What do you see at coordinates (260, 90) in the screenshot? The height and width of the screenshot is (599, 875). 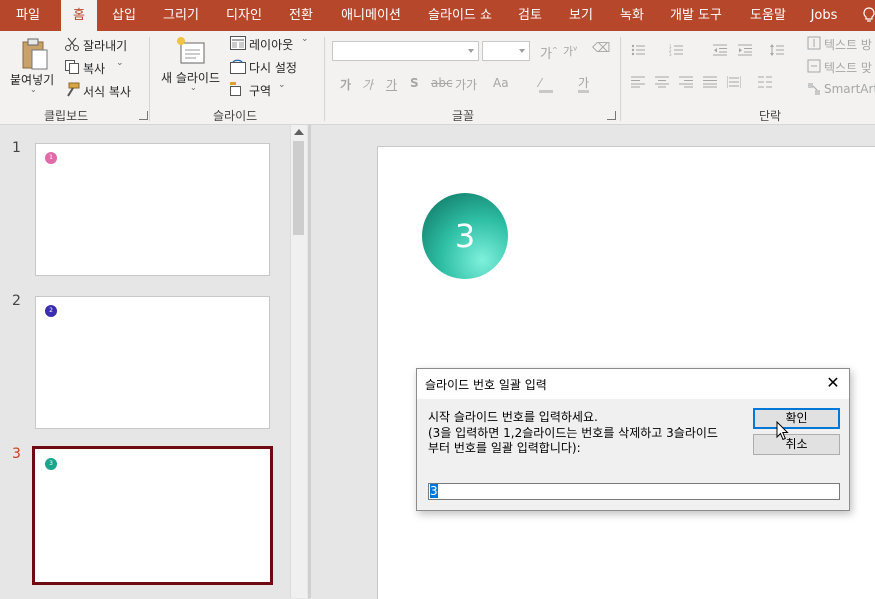 I see `section-button: 구역` at bounding box center [260, 90].